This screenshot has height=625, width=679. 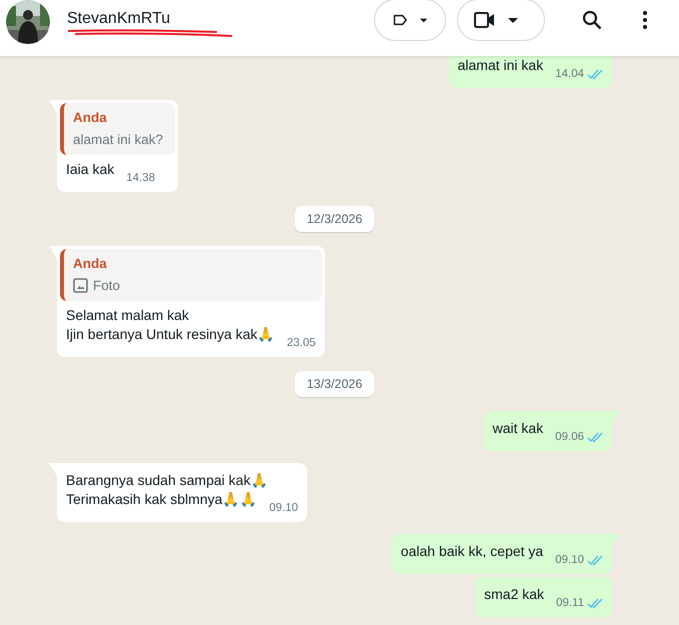 I want to click on quote-text: Foto, so click(x=106, y=285).